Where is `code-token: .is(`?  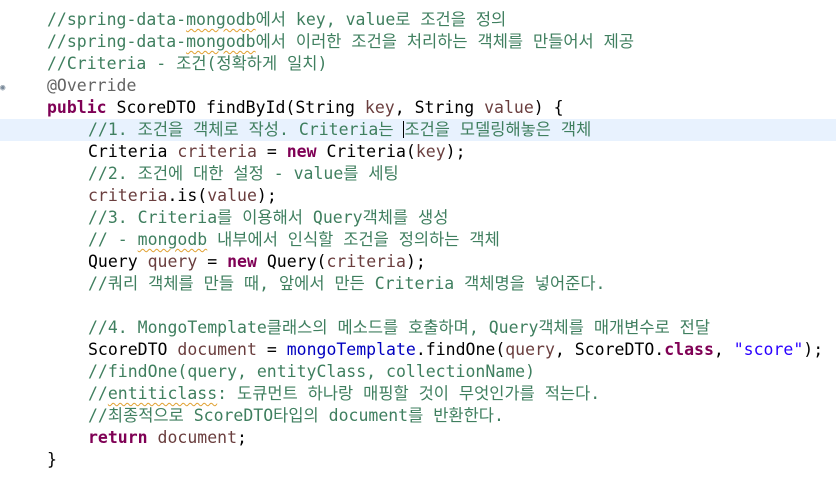
code-token: .is( is located at coordinates (187, 195).